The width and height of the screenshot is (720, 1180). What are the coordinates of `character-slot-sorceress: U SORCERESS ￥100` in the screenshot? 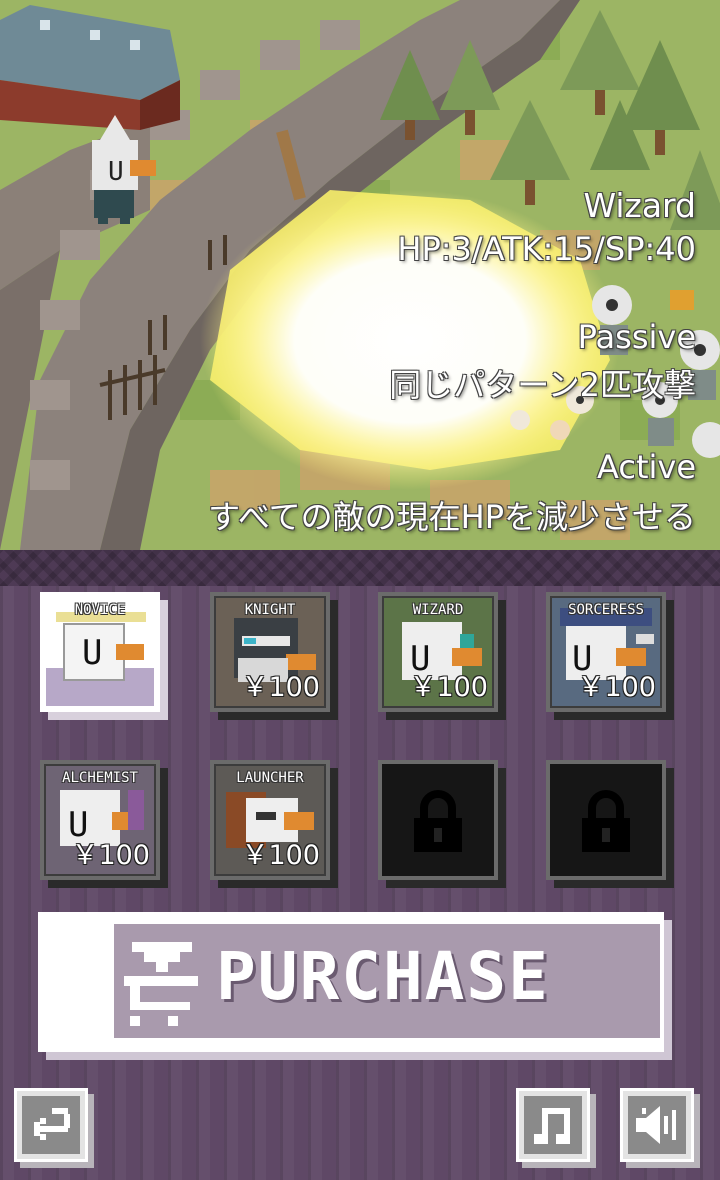 It's located at (606, 652).